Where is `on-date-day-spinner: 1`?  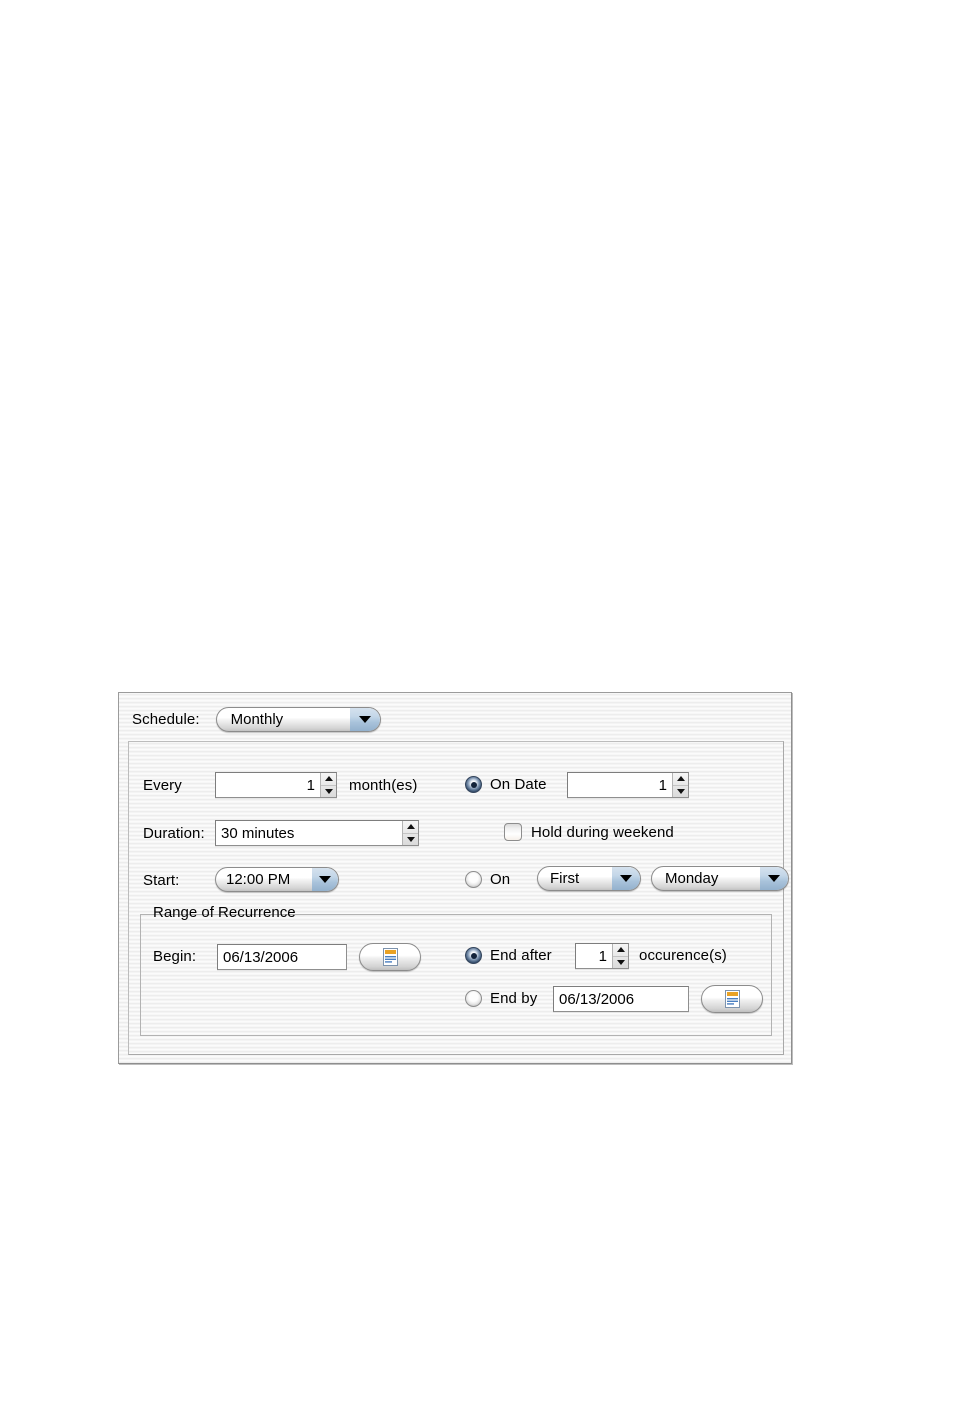
on-date-day-spinner: 1 is located at coordinates (628, 785).